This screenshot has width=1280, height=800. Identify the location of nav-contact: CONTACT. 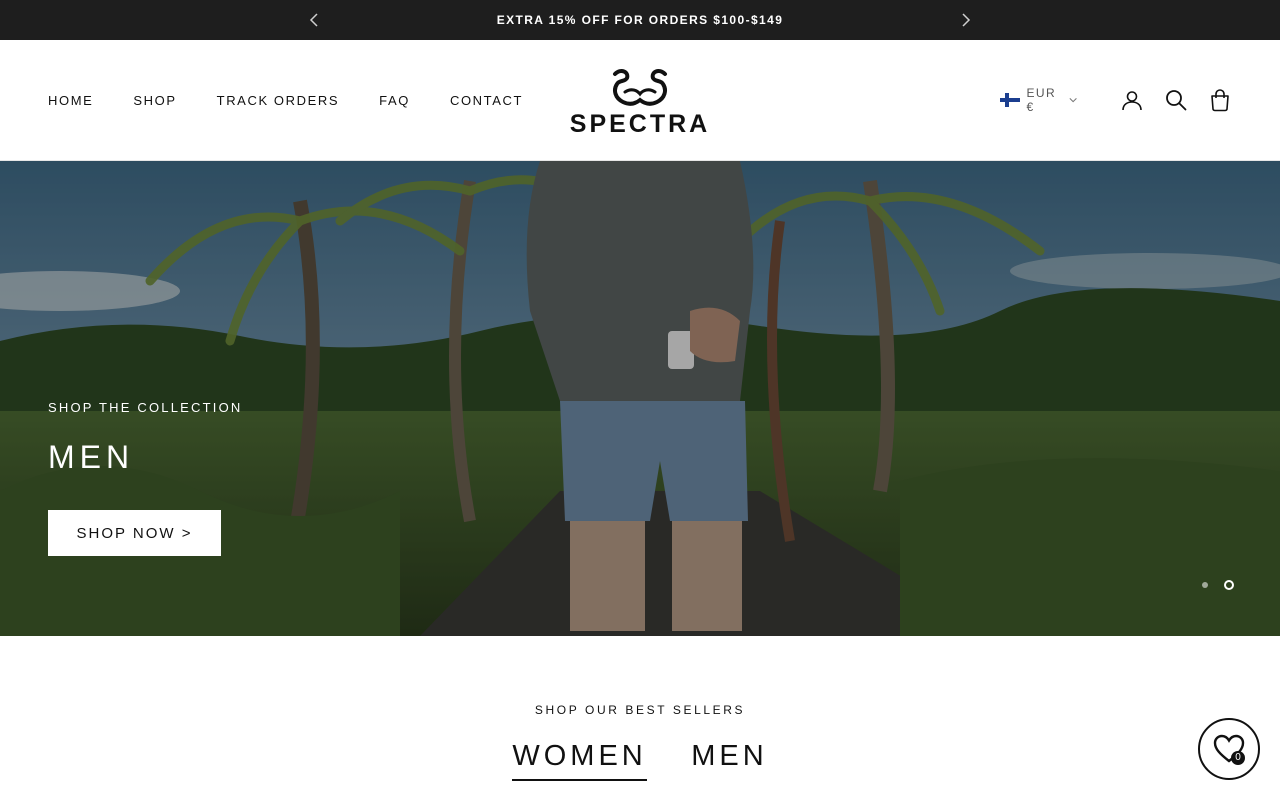
(486, 100).